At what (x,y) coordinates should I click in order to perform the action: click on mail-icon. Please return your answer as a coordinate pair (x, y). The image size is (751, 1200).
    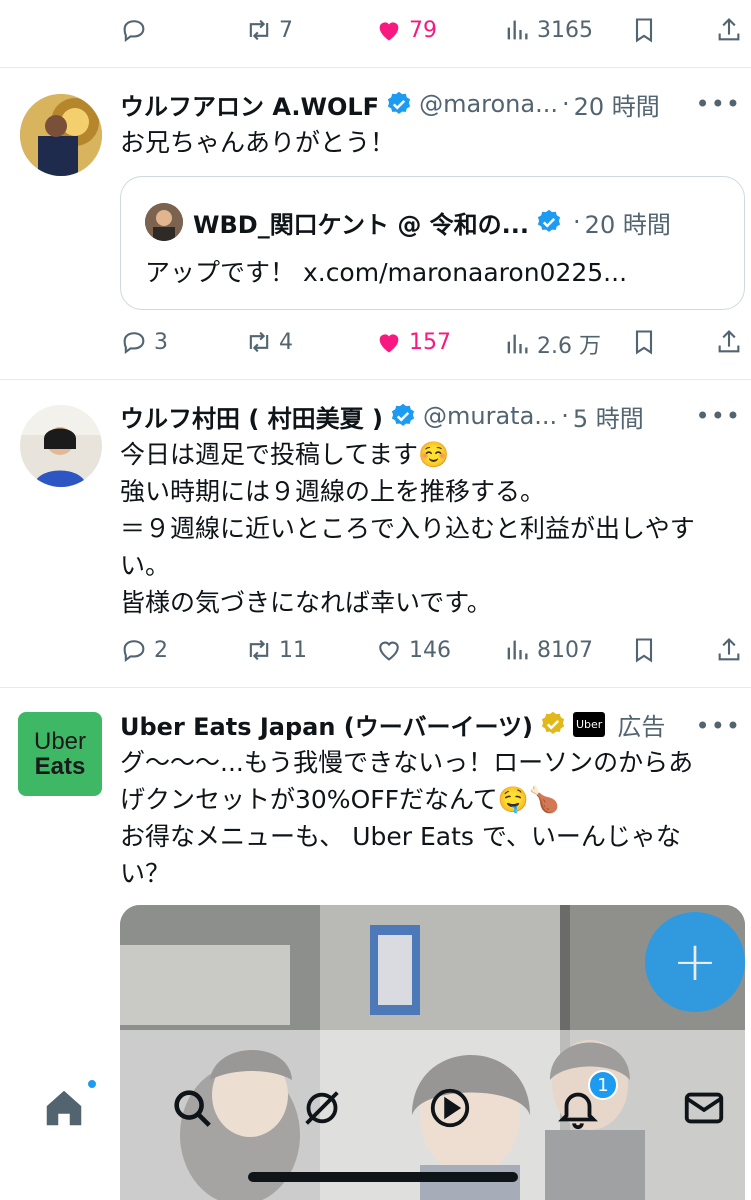
    Looking at the image, I should click on (704, 1108).